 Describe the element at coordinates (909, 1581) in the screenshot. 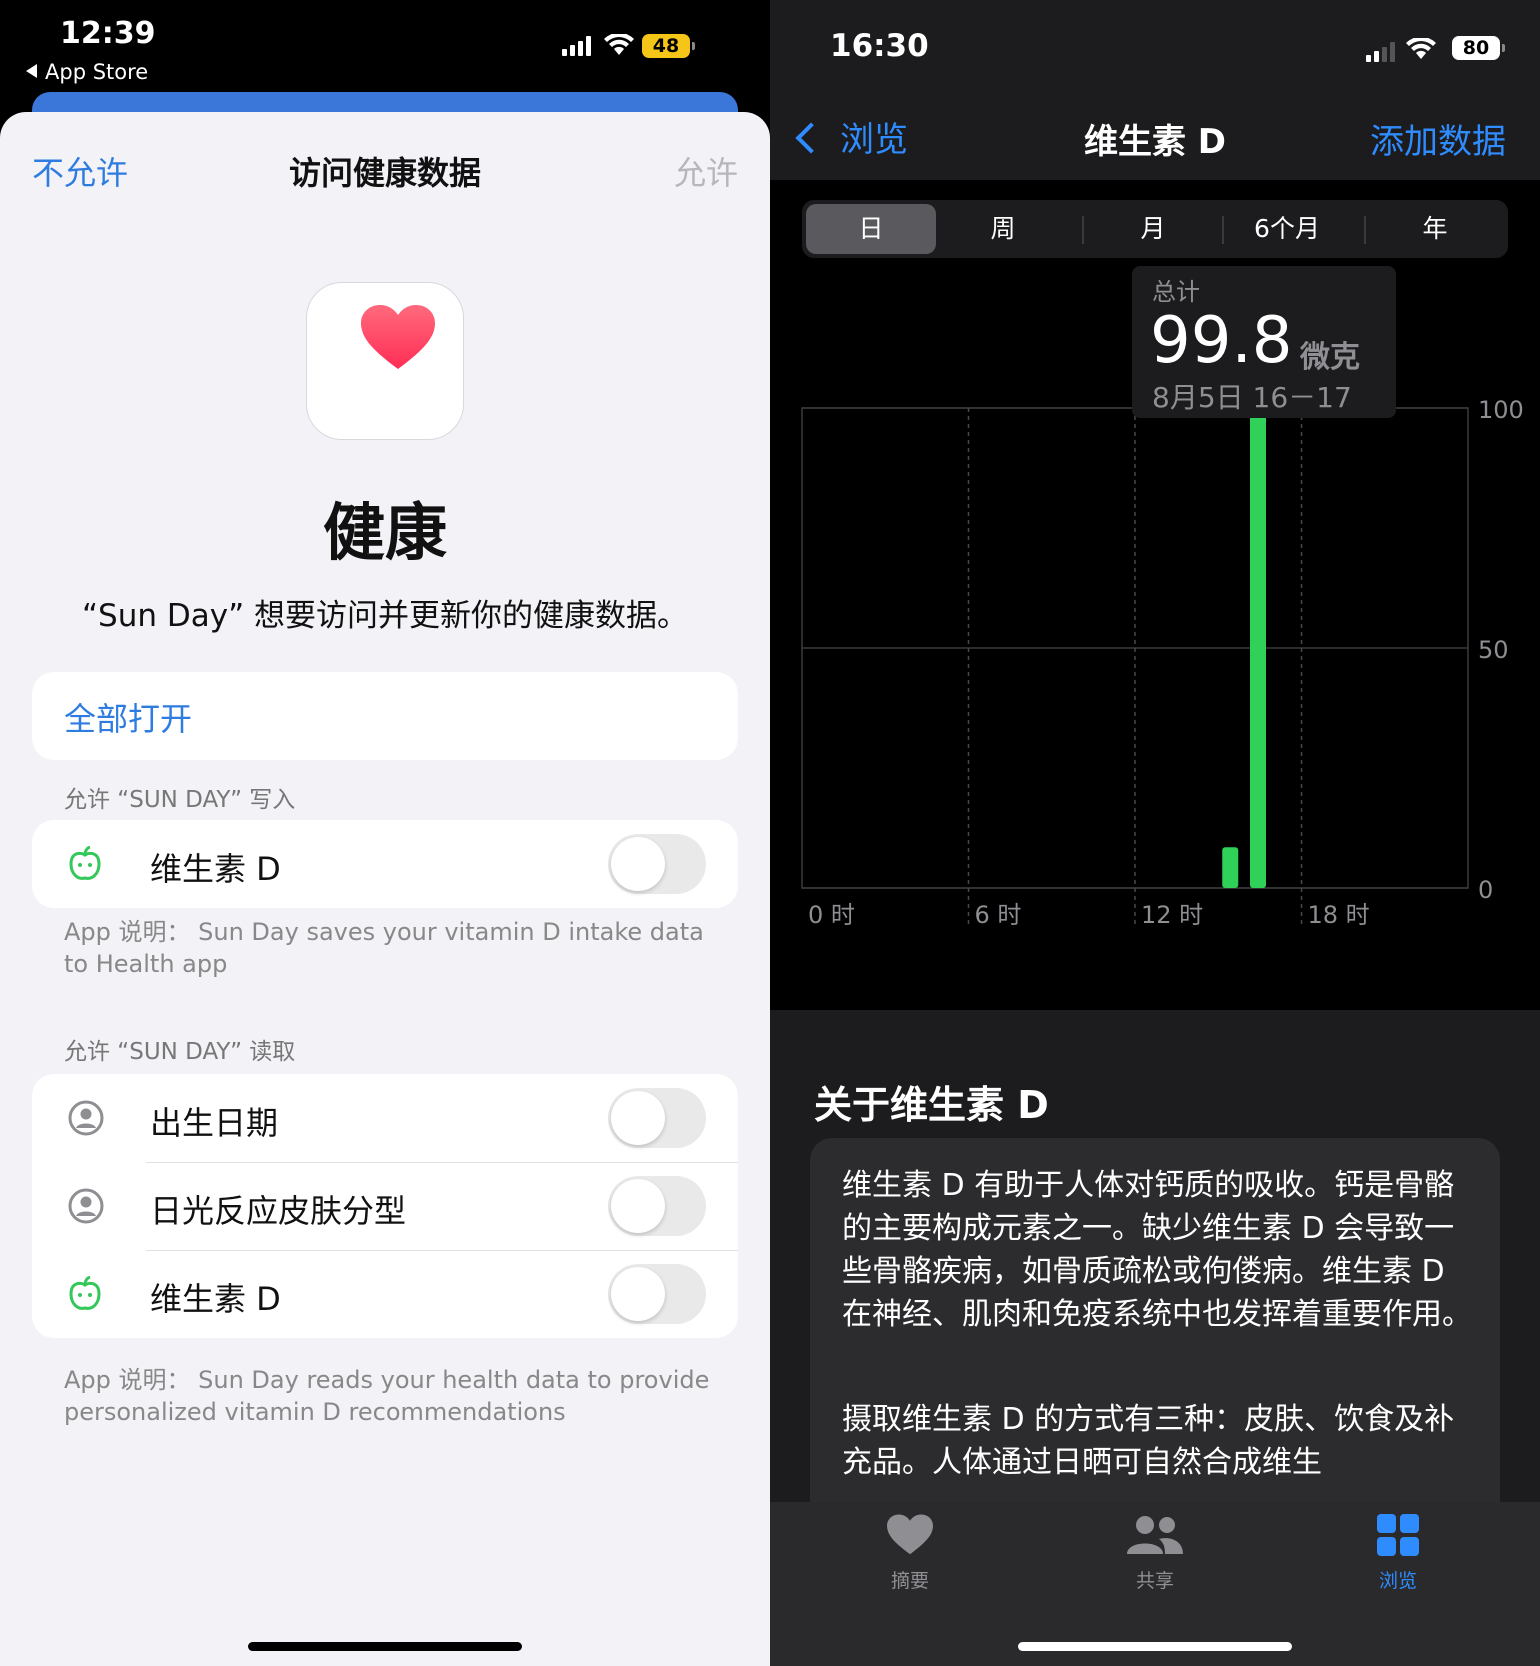

I see `tab-summary-label: 摘要` at that location.